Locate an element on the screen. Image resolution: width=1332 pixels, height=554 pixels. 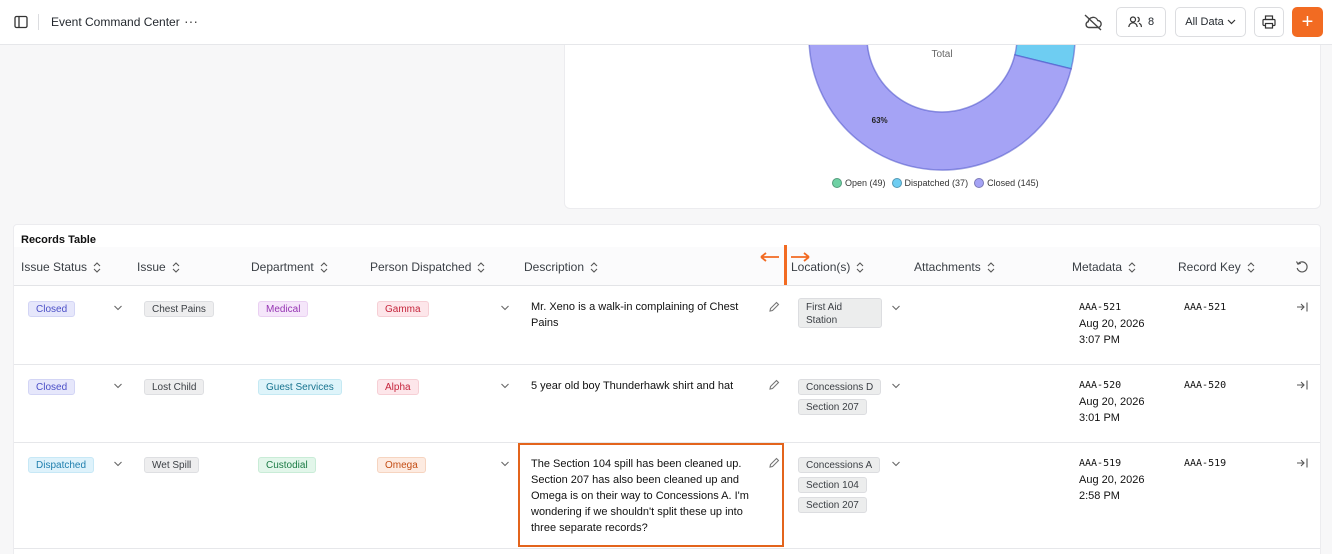
legend-label-closed: Closed (145) is located at coordinates (1013, 183).